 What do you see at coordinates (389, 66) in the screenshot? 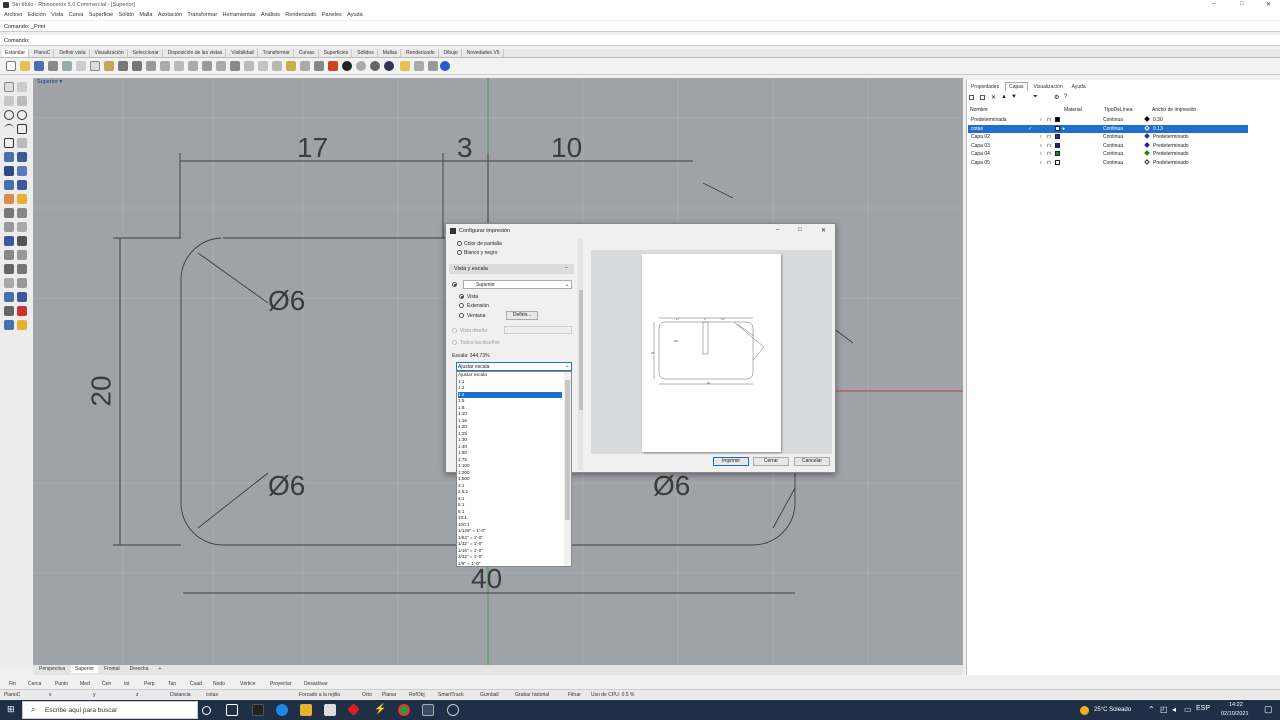
I see `xray-sphere-icon` at bounding box center [389, 66].